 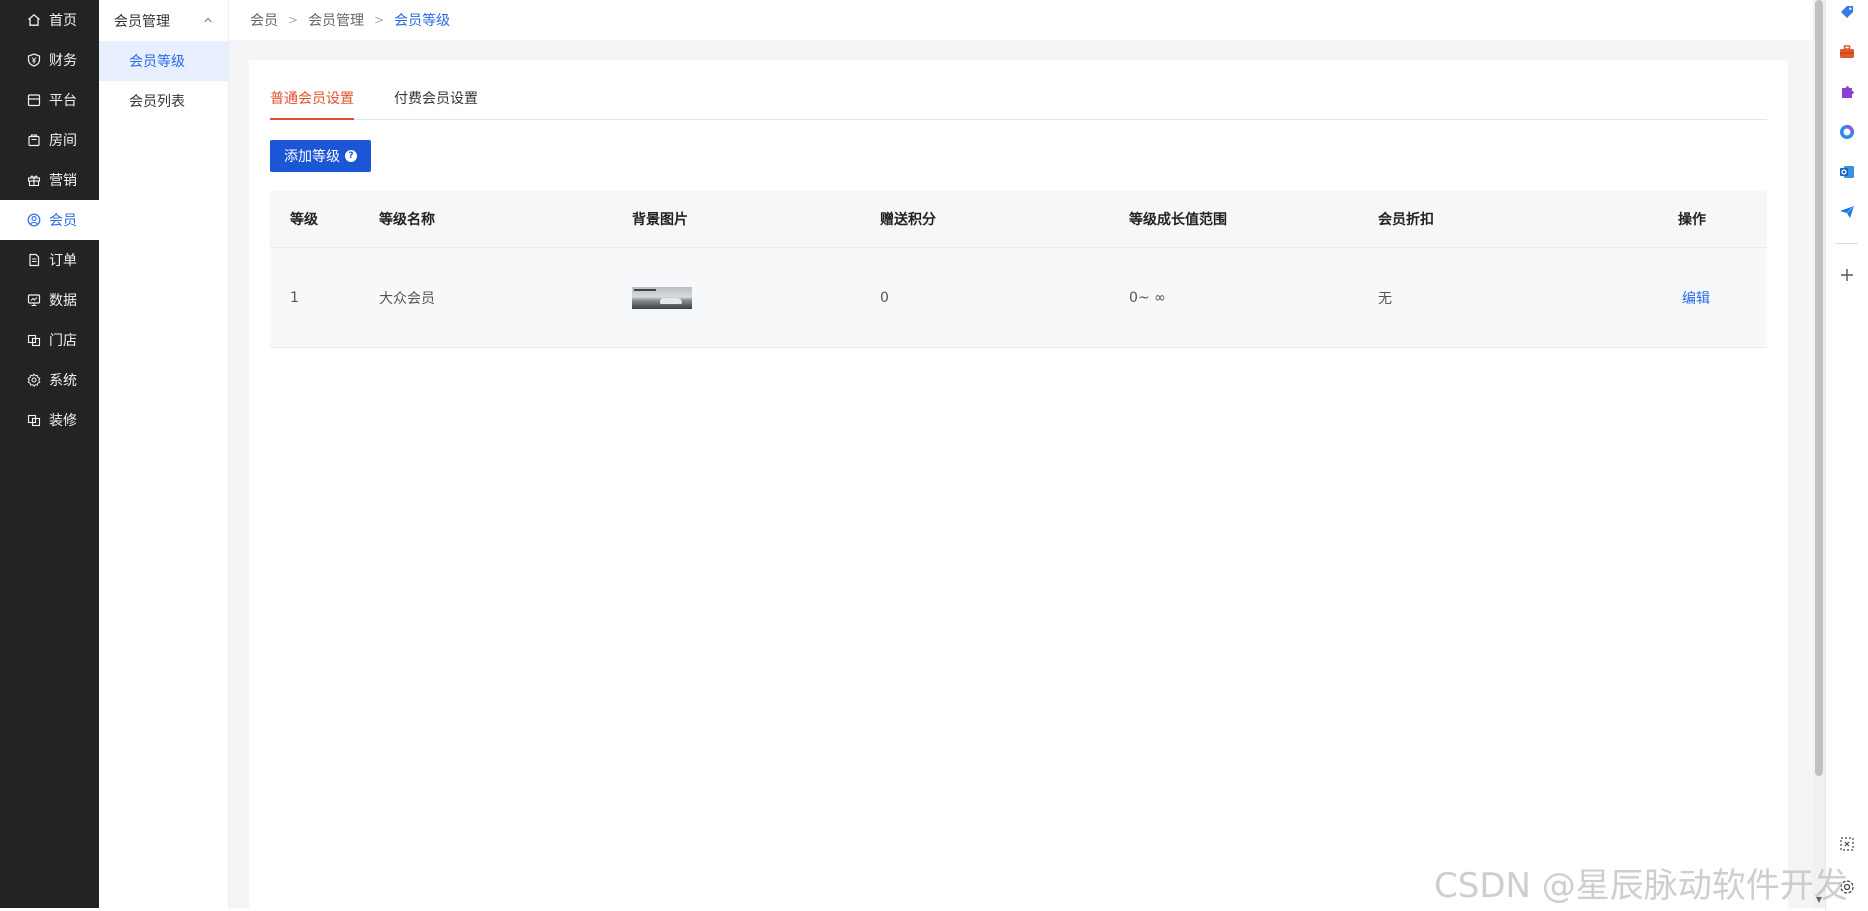 I want to click on shop-icon, so click(x=34, y=340).